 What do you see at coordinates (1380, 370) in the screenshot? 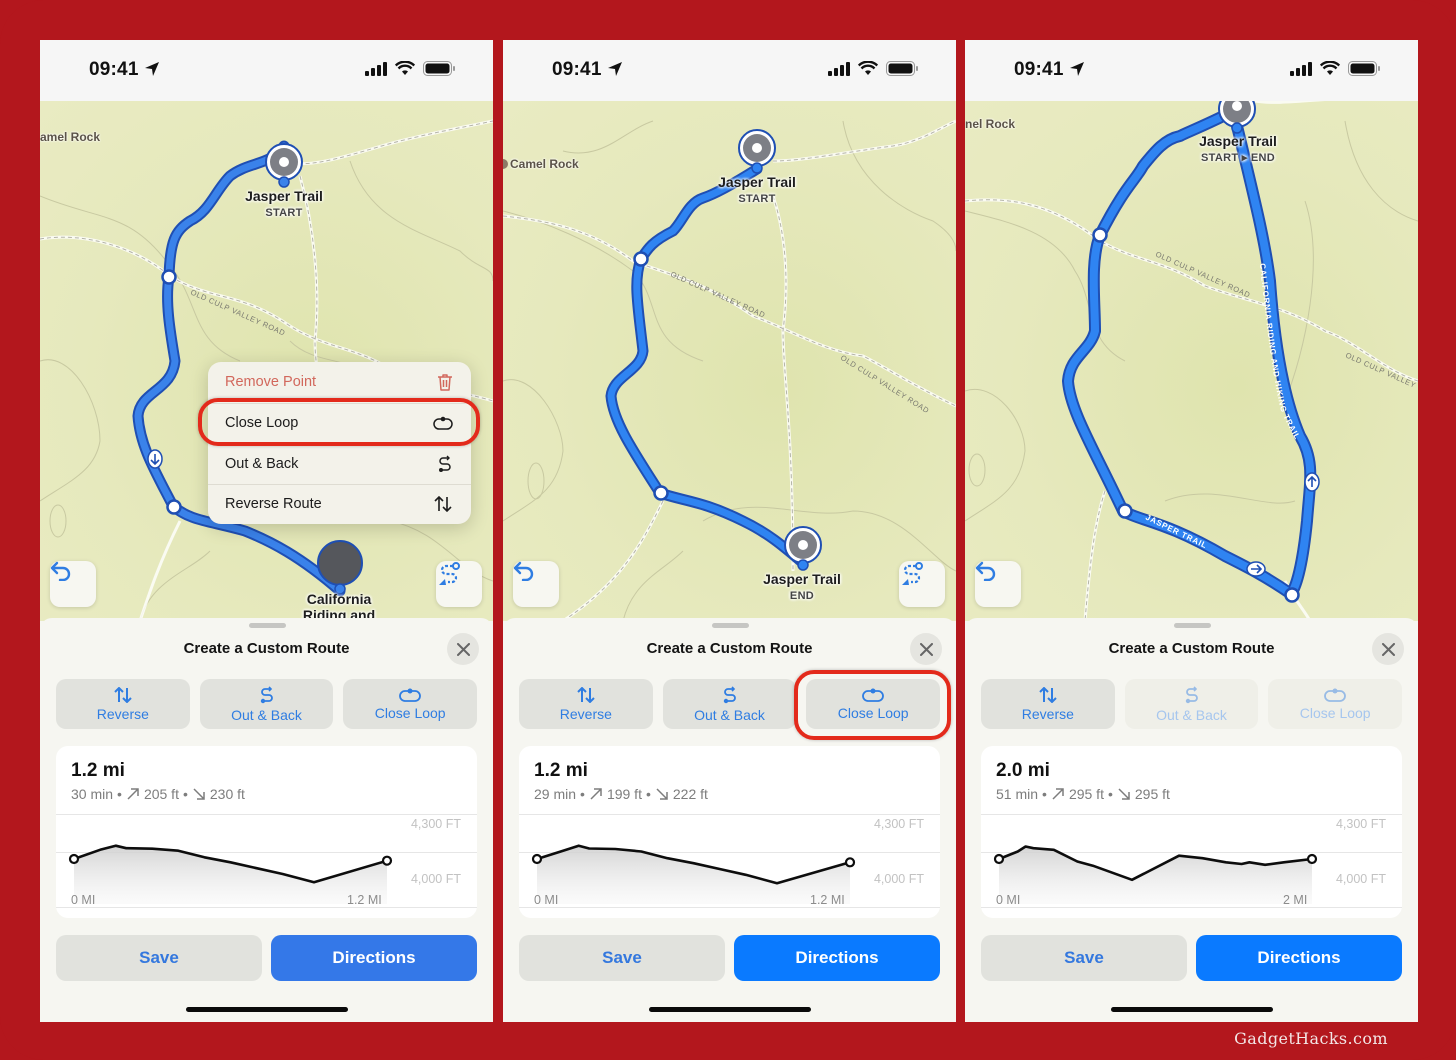
I see `road-label: OLD CULP VALLEY` at bounding box center [1380, 370].